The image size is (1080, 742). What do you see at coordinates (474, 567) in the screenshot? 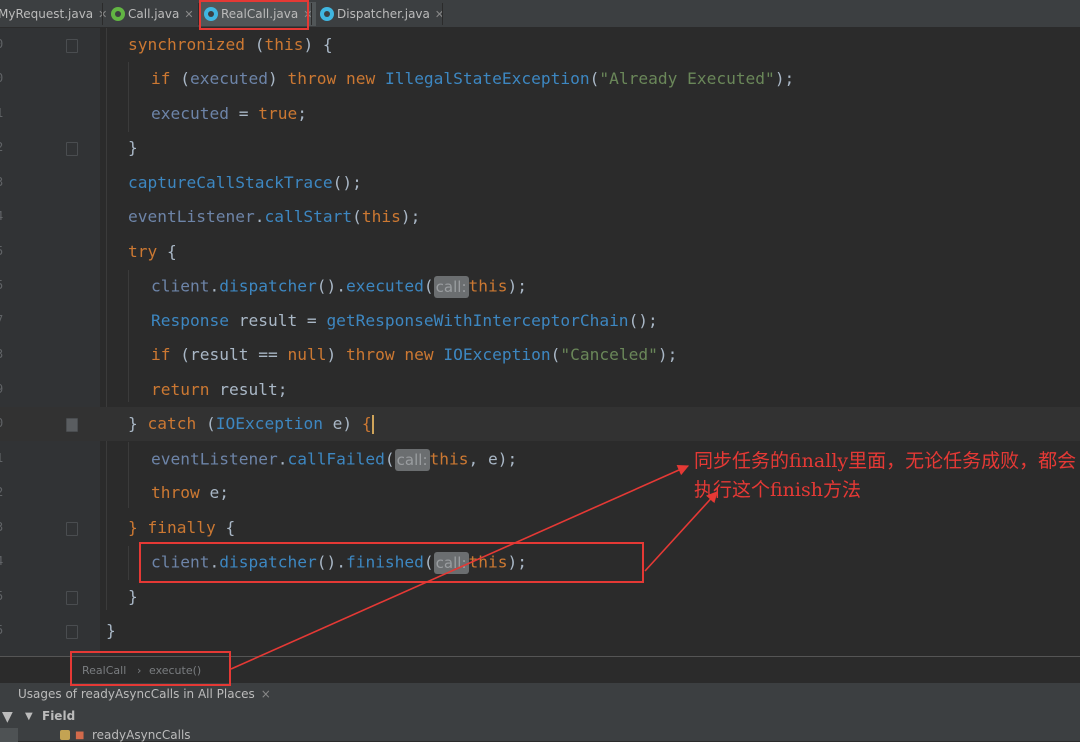
I see `annotation-arrows` at bounding box center [474, 567].